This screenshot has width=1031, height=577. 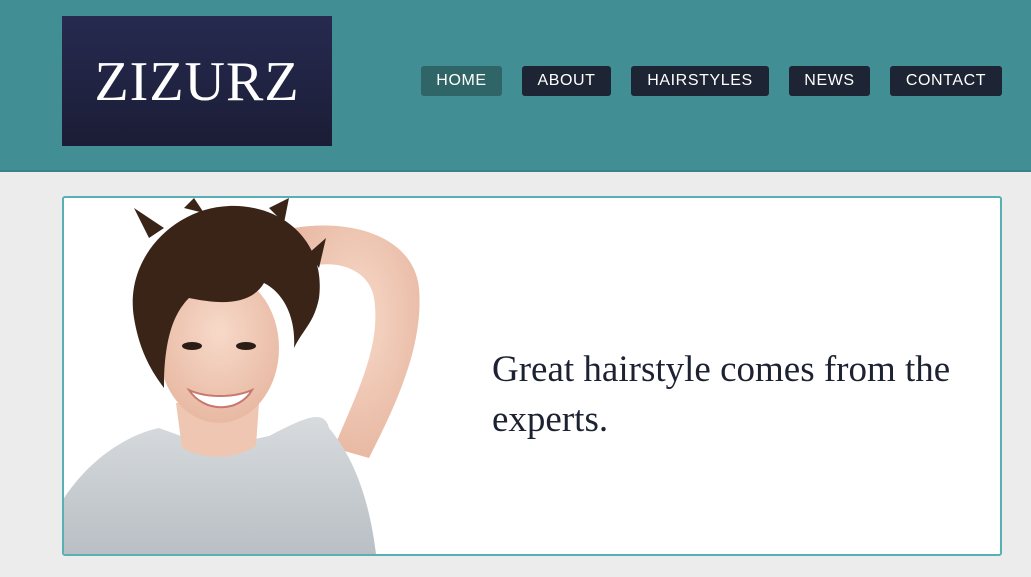 I want to click on nav-item-contact: CONTACT, so click(x=946, y=81).